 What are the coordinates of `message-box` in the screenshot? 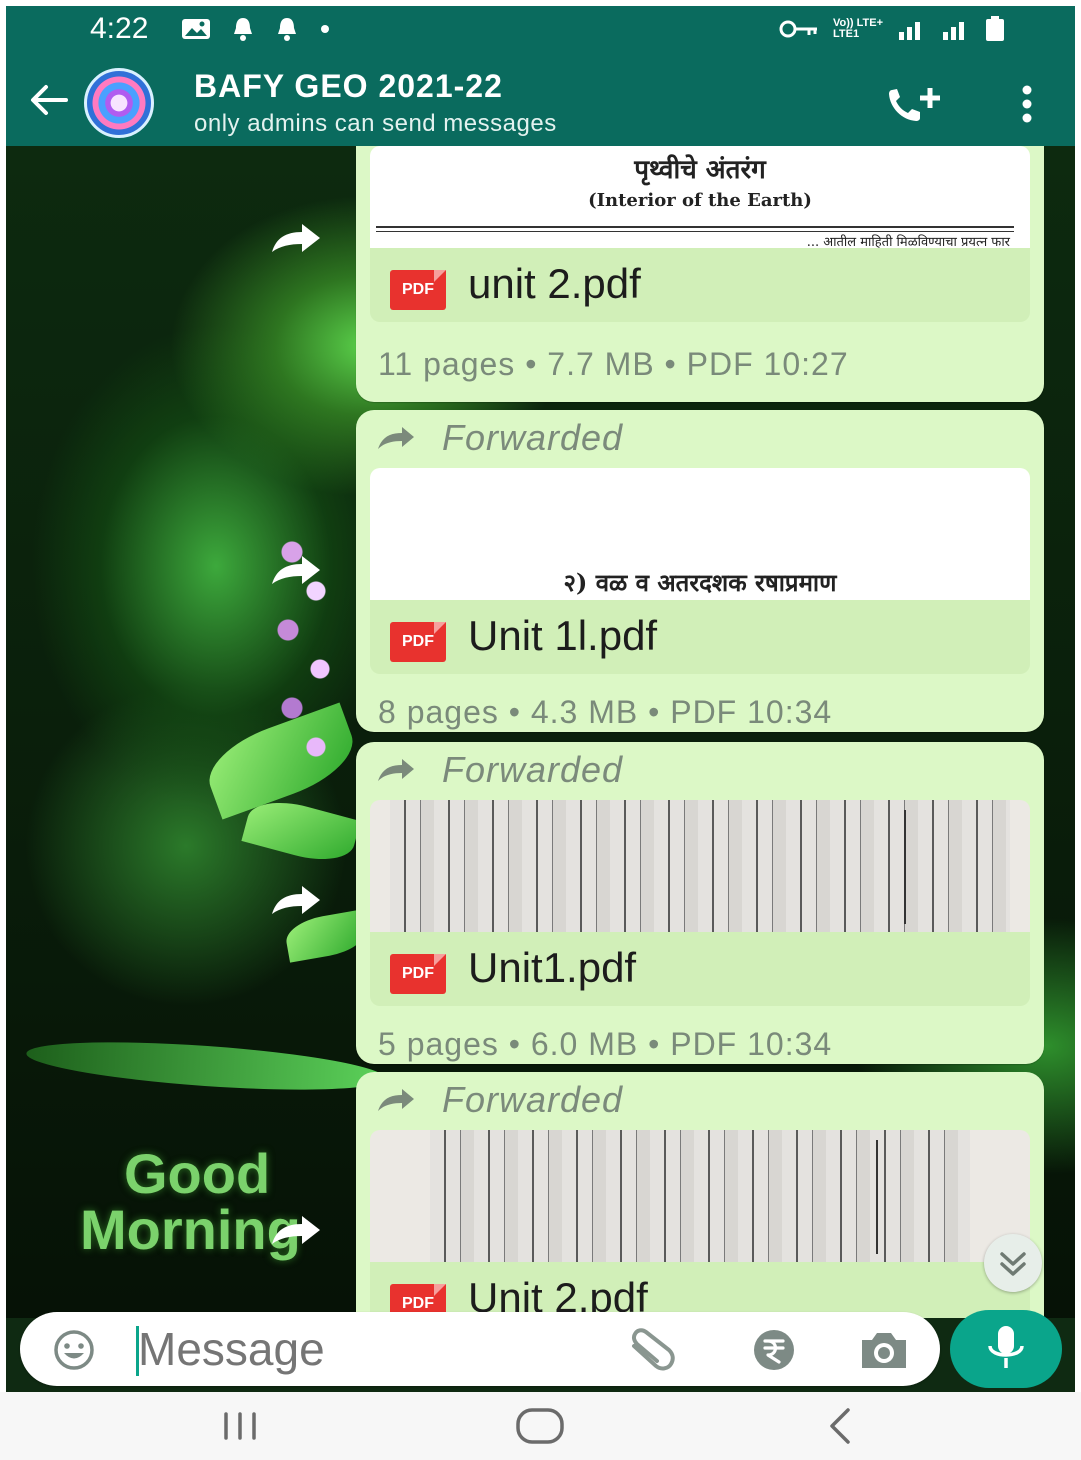 It's located at (480, 1349).